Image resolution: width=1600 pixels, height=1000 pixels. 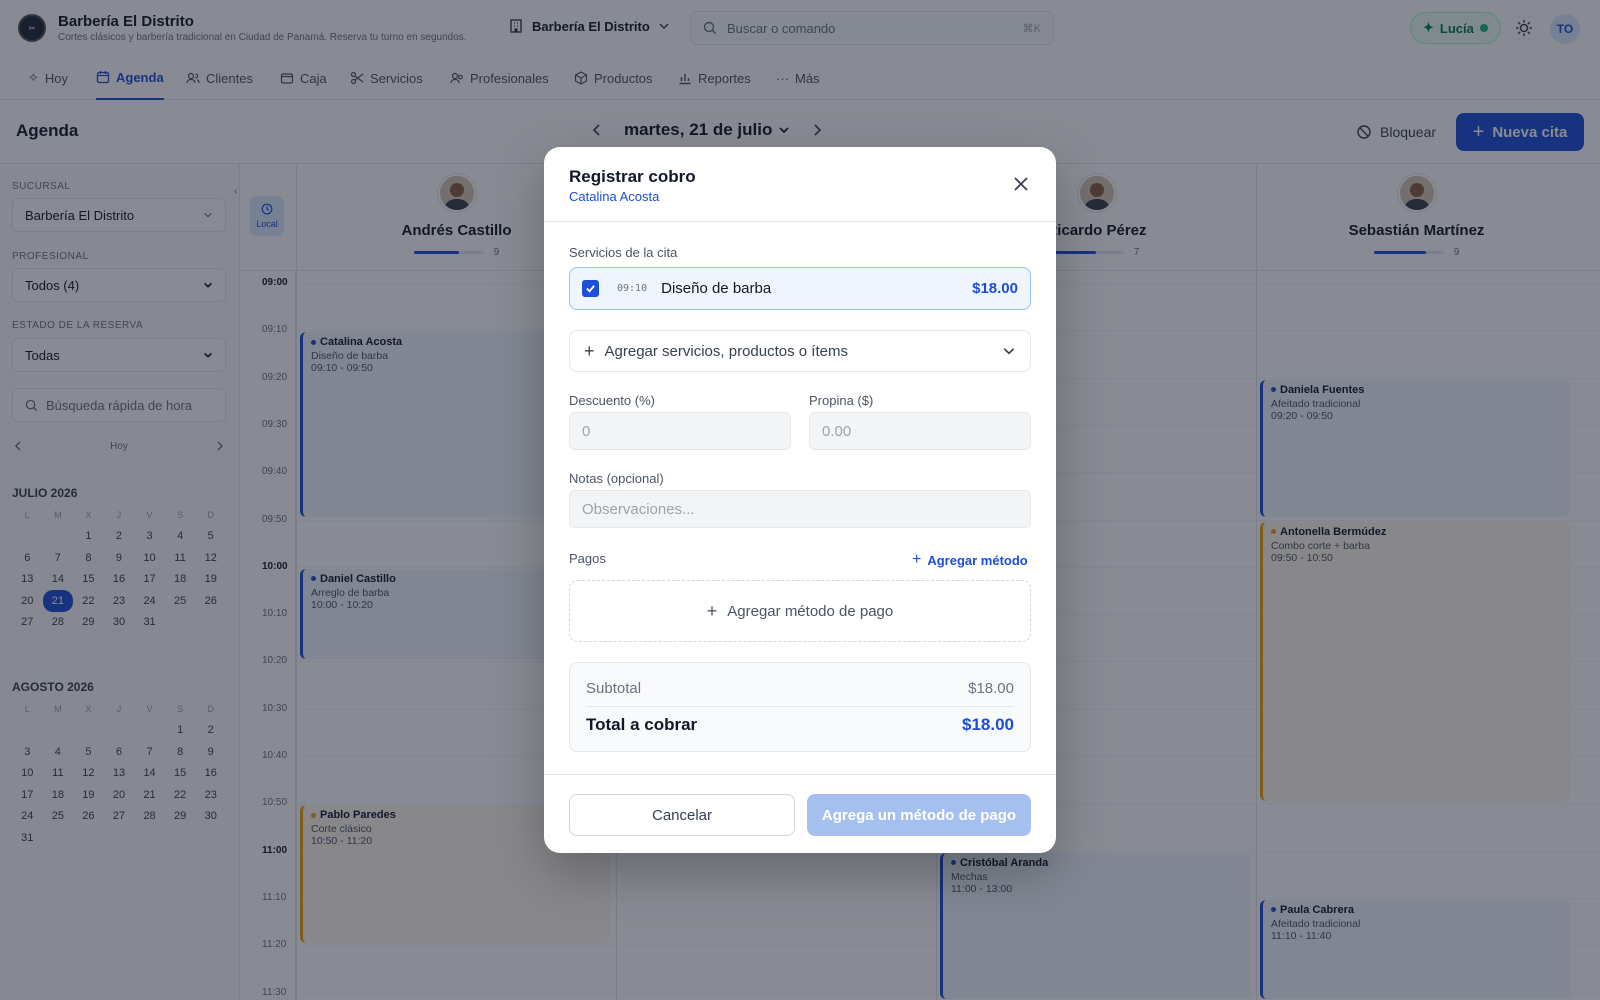 I want to click on subtotal-value: $18.00, so click(x=991, y=688).